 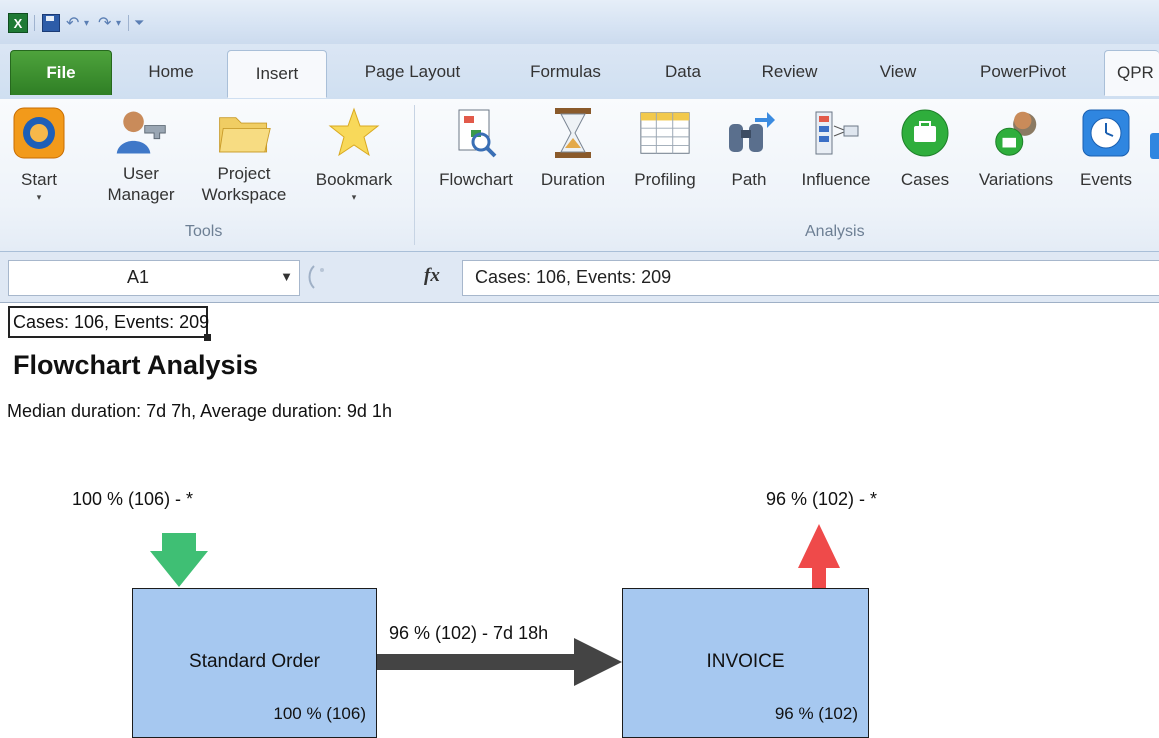 What do you see at coordinates (816, 713) in the screenshot?
I see `node-percentage: 96 % (102)` at bounding box center [816, 713].